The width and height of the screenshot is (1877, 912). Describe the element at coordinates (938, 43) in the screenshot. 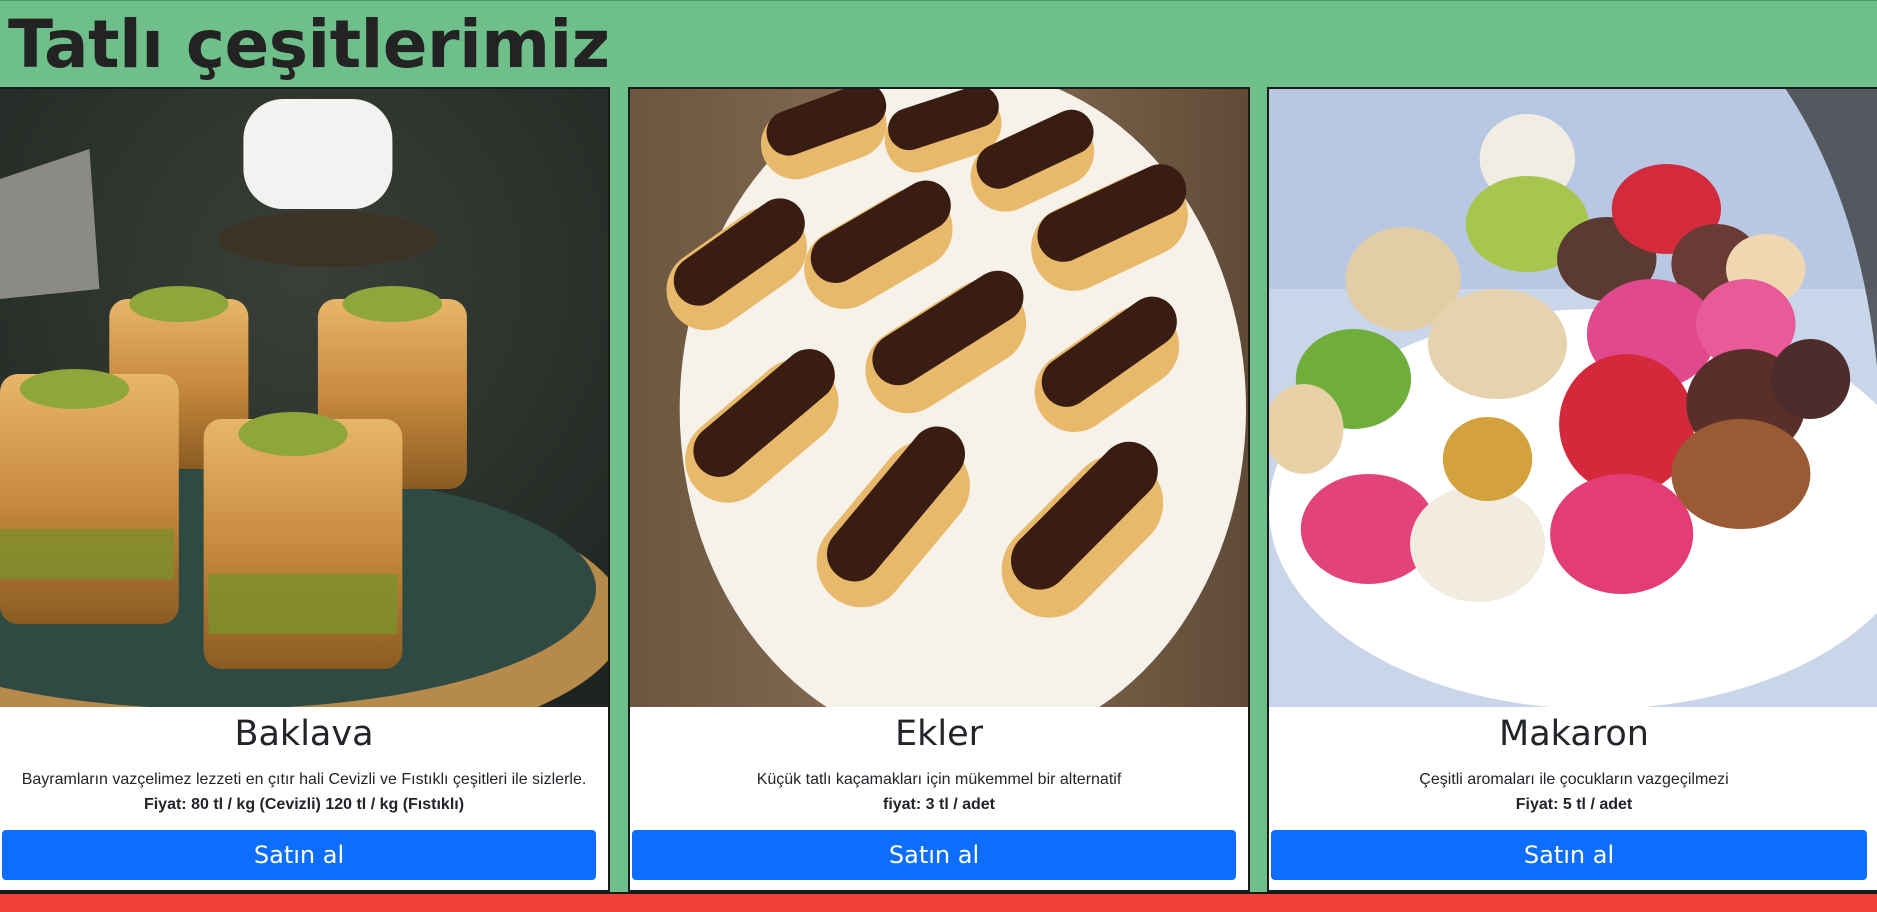

I see `header-bar: Tatlı çeşitlerimiz` at that location.